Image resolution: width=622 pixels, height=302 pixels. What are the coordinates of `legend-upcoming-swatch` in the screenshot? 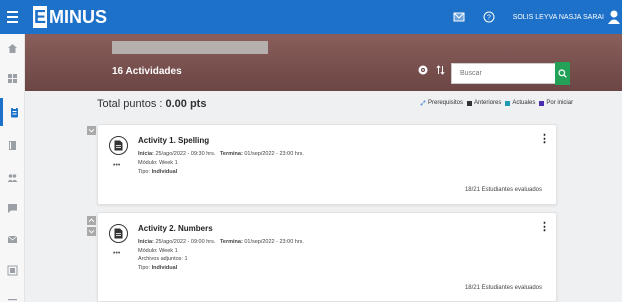 It's located at (542, 103).